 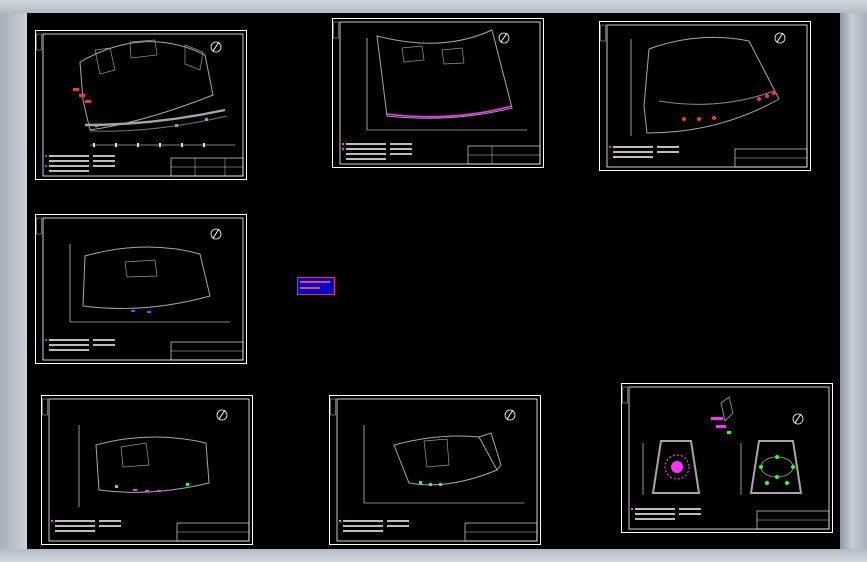 What do you see at coordinates (853, 281) in the screenshot?
I see `vertical-scrollbar` at bounding box center [853, 281].